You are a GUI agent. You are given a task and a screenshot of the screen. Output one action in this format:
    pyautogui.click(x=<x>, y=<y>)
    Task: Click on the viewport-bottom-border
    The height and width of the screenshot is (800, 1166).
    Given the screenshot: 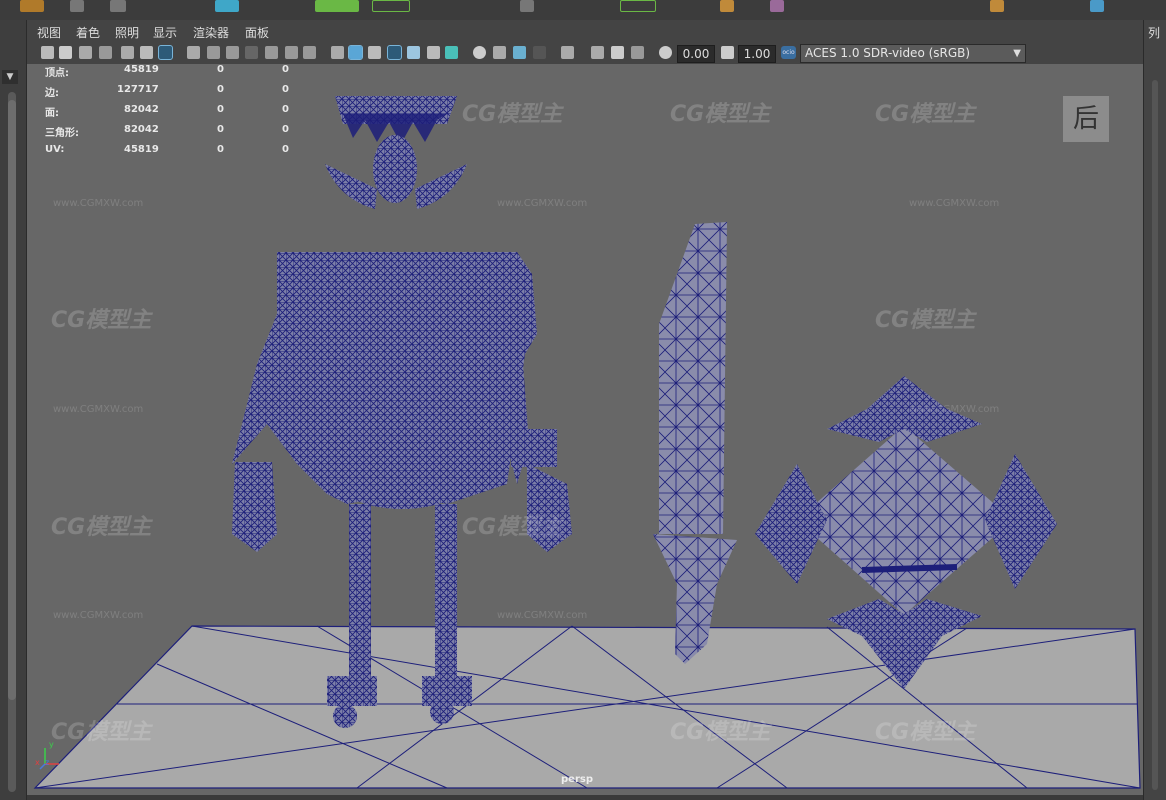 What is the action you would take?
    pyautogui.click(x=585, y=797)
    